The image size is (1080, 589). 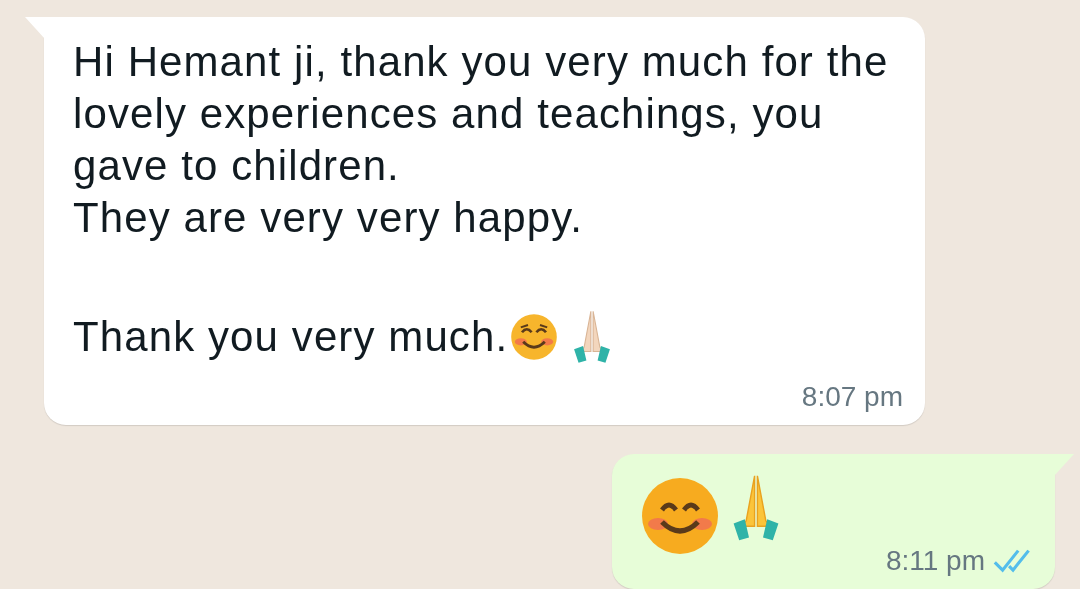 What do you see at coordinates (935, 561) in the screenshot?
I see `message-time: 8:11 pm` at bounding box center [935, 561].